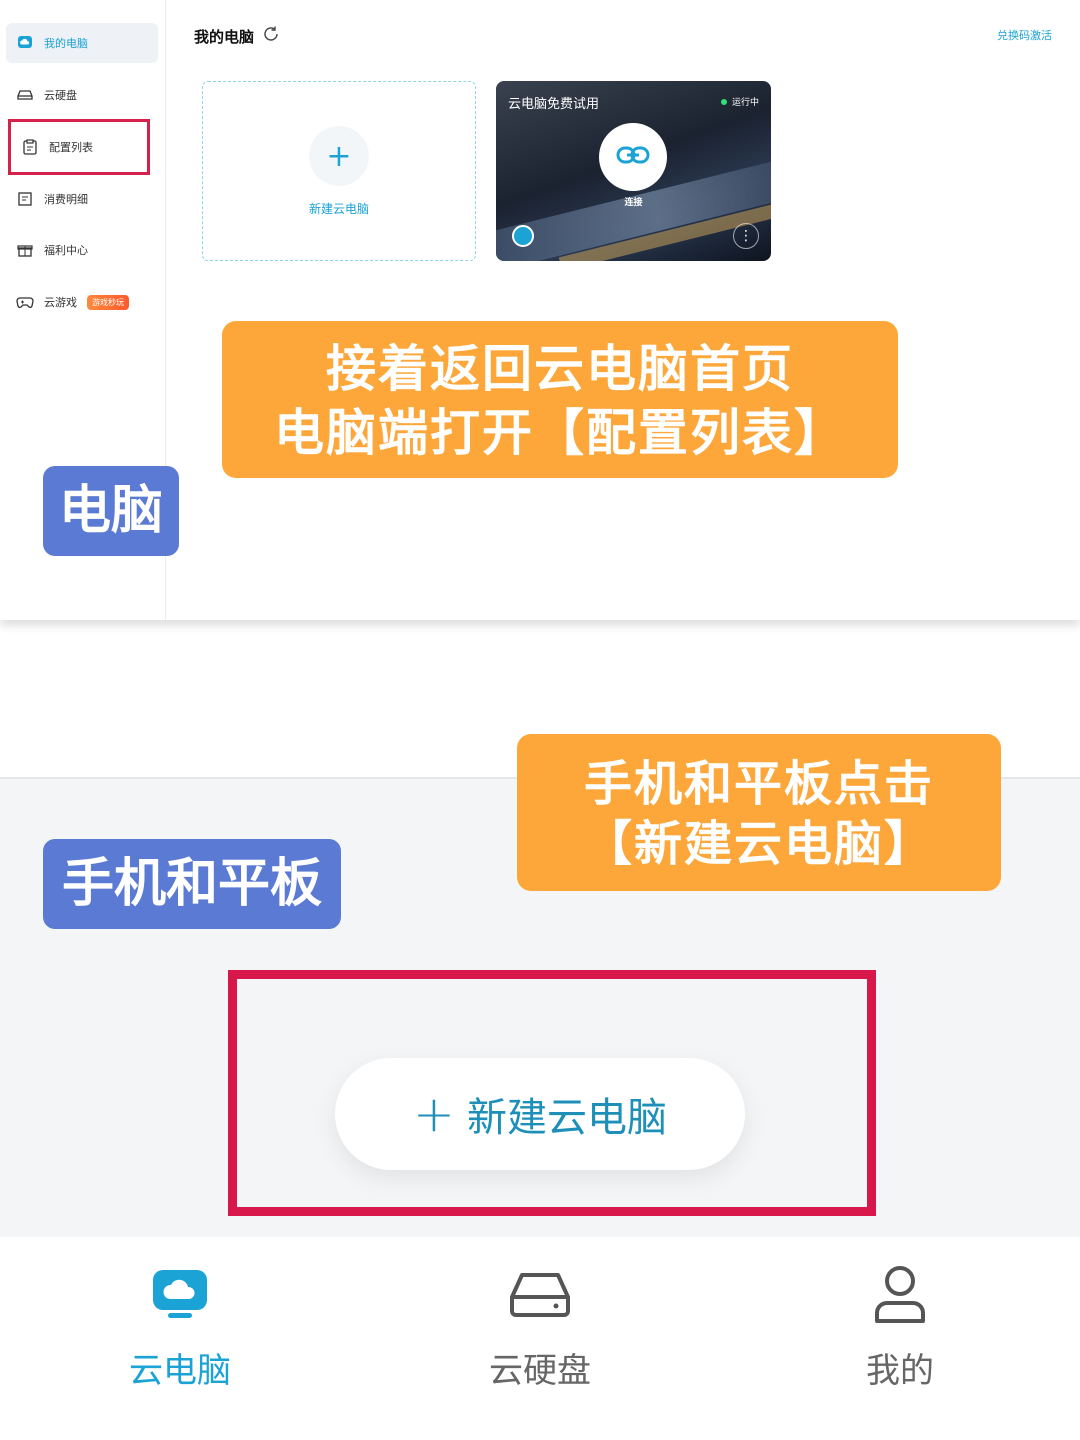  What do you see at coordinates (111, 511) in the screenshot?
I see `pc-tag: 电脑` at bounding box center [111, 511].